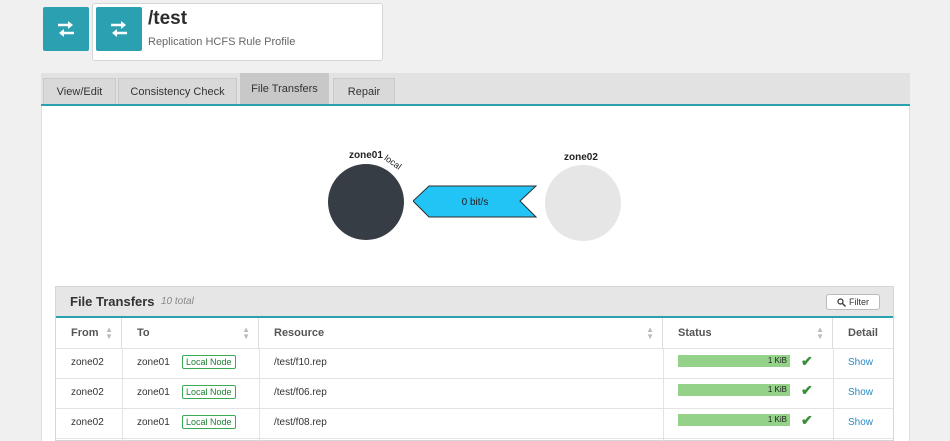  Describe the element at coordinates (222, 42) in the screenshot. I see `page-subtitle: Replication HCFS Rule Profile` at that location.